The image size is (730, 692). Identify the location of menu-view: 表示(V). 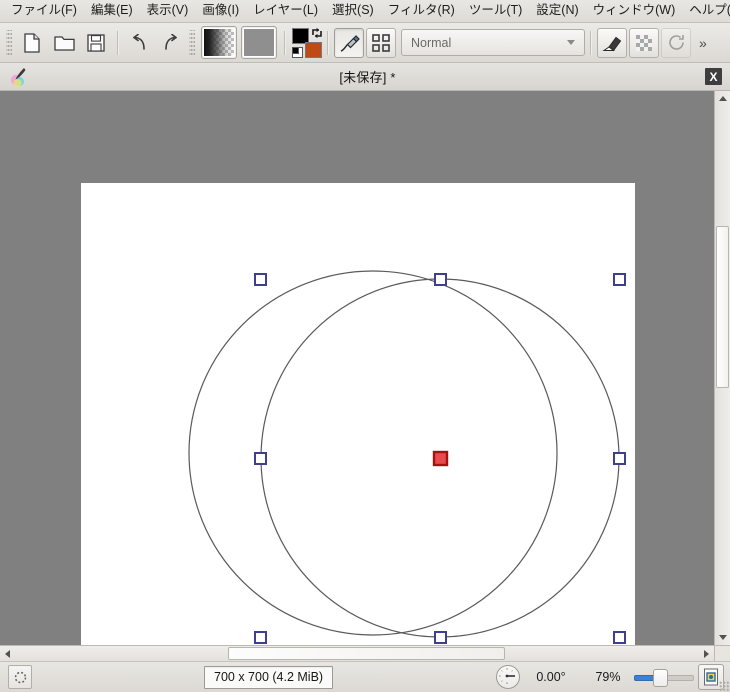
(168, 11).